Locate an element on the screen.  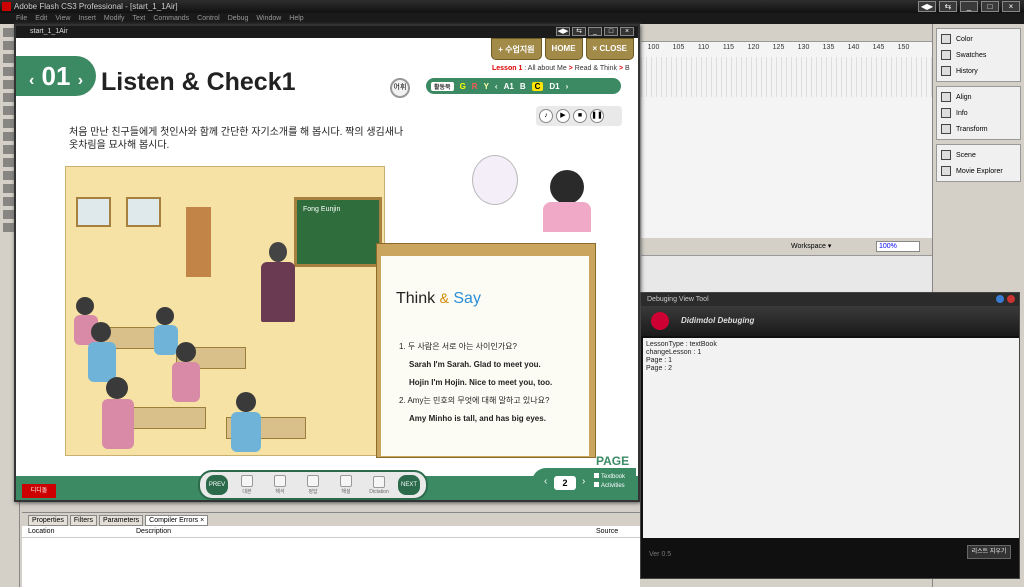
breadcrumb-lesson: Lesson 1 is located at coordinates (507, 68).